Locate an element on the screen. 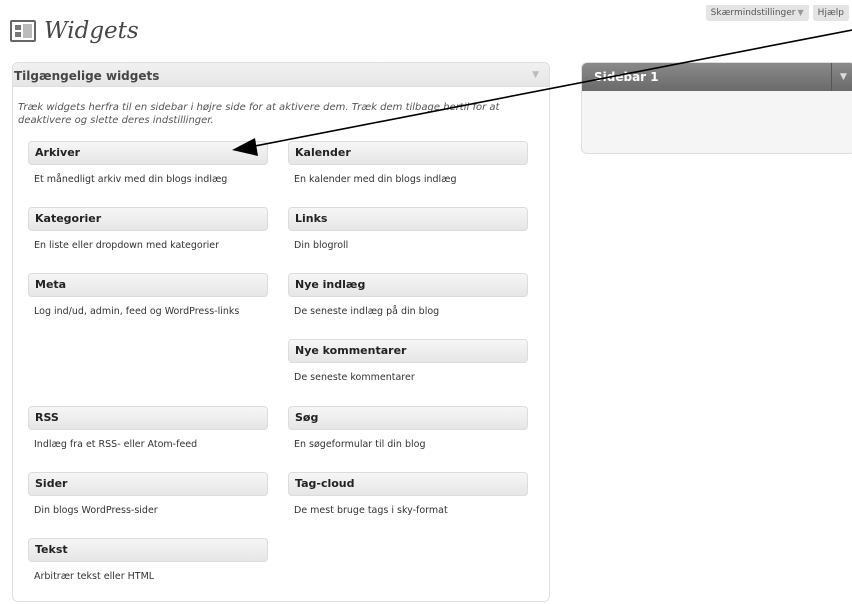  screen-options-label: Skærmindstillinger is located at coordinates (753, 13).